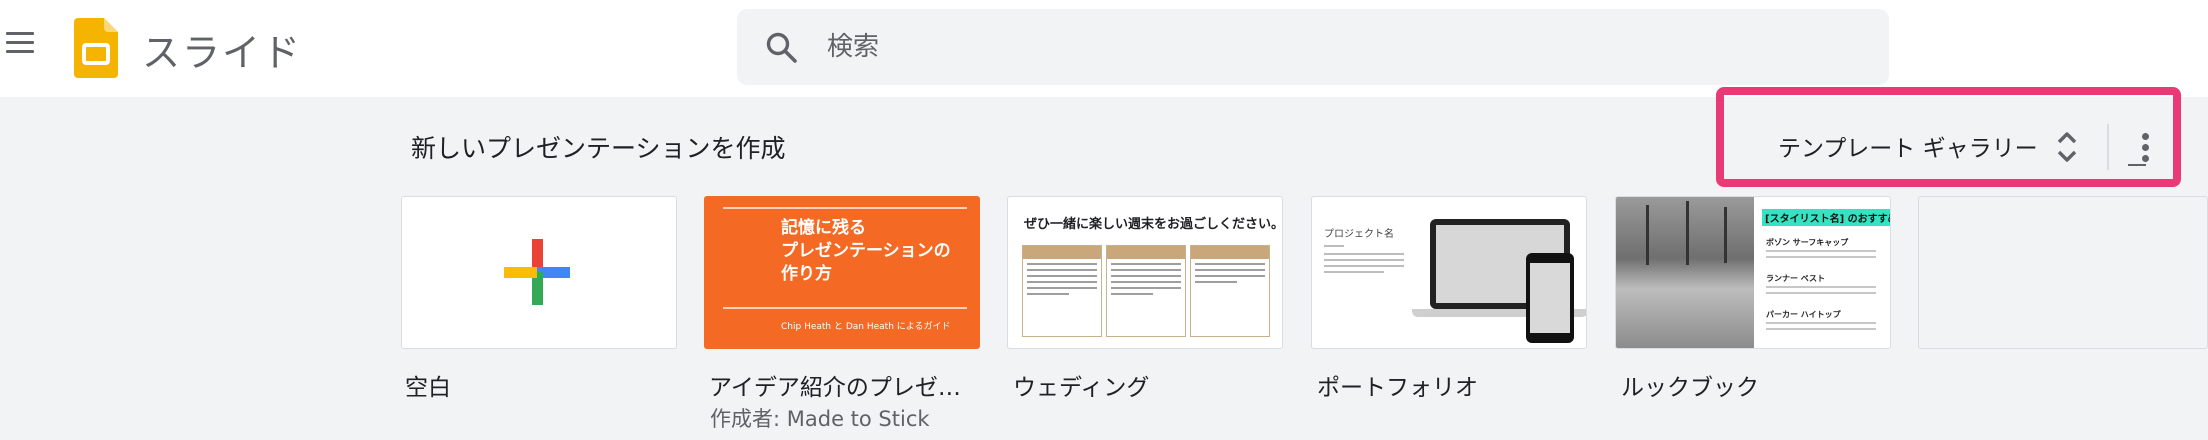 The height and width of the screenshot is (440, 2208). I want to click on search-input, so click(1327, 47).